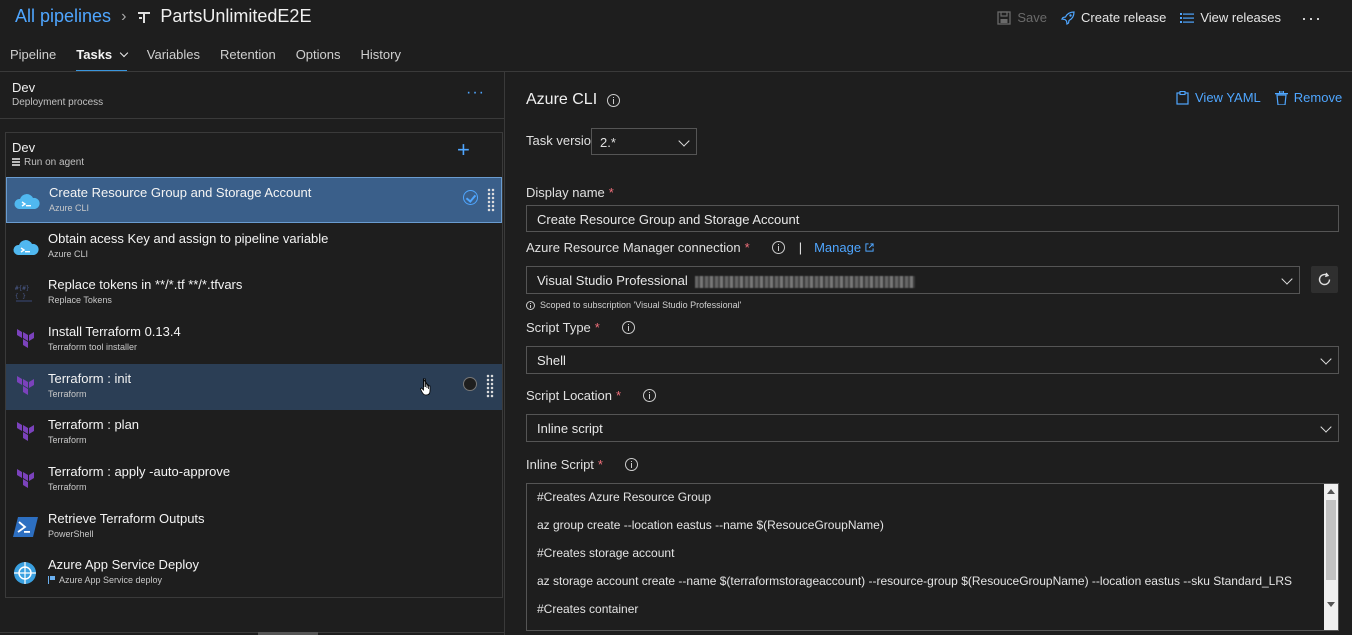 The width and height of the screenshot is (1352, 635). I want to click on more-actions-icon: ···, so click(1311, 18).